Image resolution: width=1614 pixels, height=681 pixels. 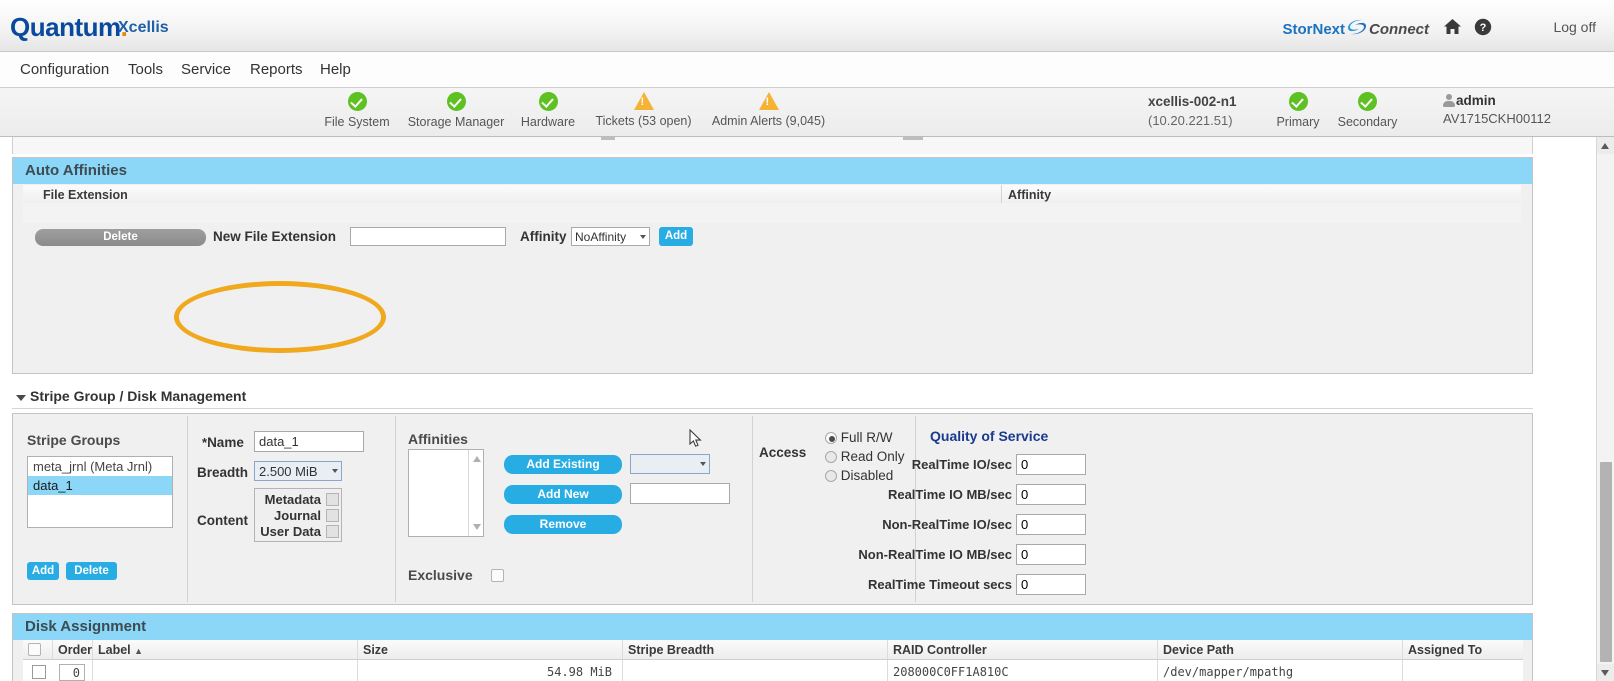 What do you see at coordinates (1051, 524) in the screenshot?
I see `qos-non-realtime-io-input` at bounding box center [1051, 524].